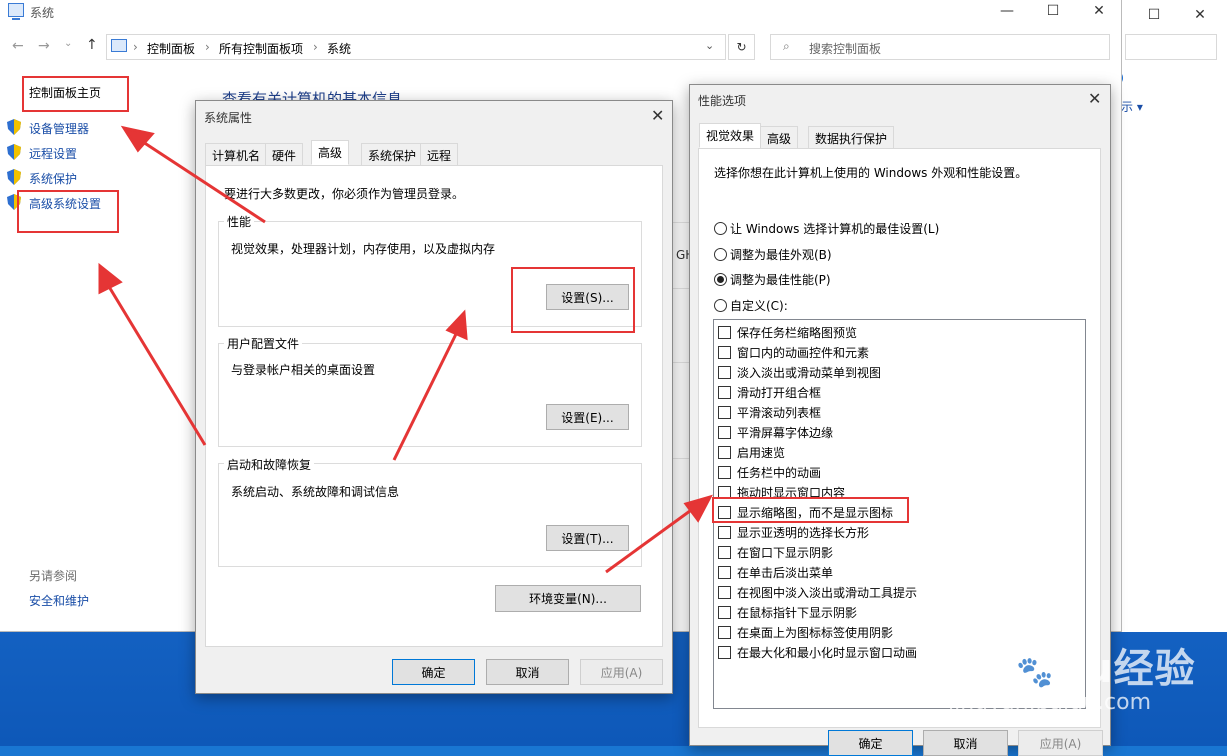  Describe the element at coordinates (1050, 702) in the screenshot. I see `watermark-url: jingyan.baidu.com` at that location.